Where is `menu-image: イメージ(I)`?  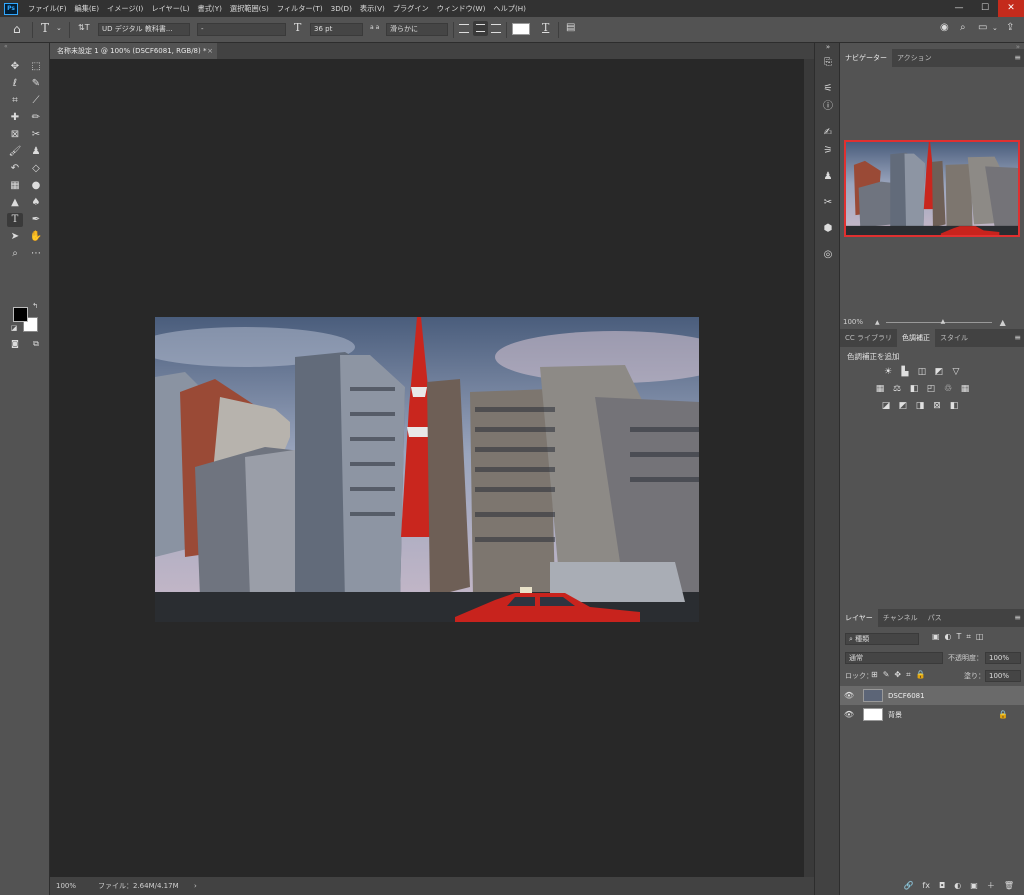 menu-image: イメージ(I) is located at coordinates (125, 9).